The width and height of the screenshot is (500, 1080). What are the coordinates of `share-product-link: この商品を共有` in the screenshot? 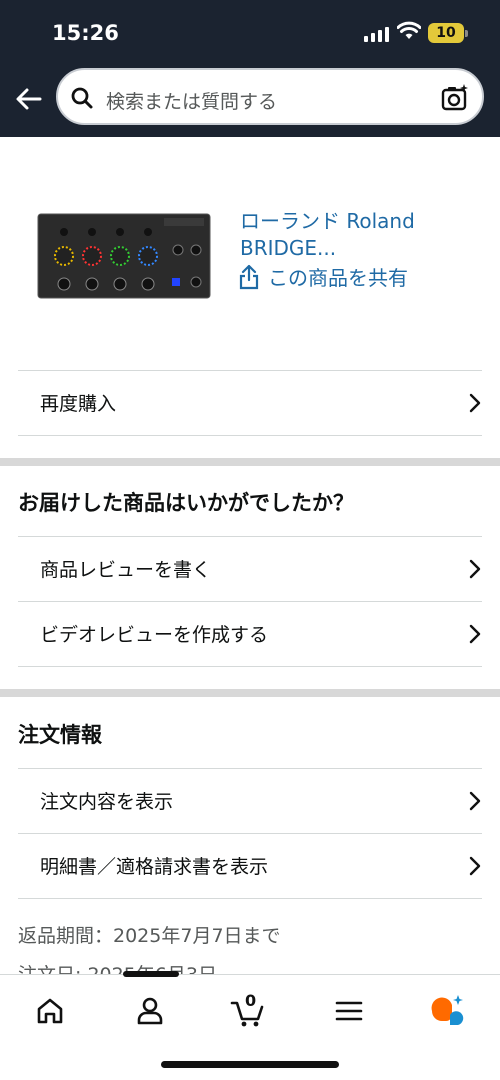 It's located at (323, 276).